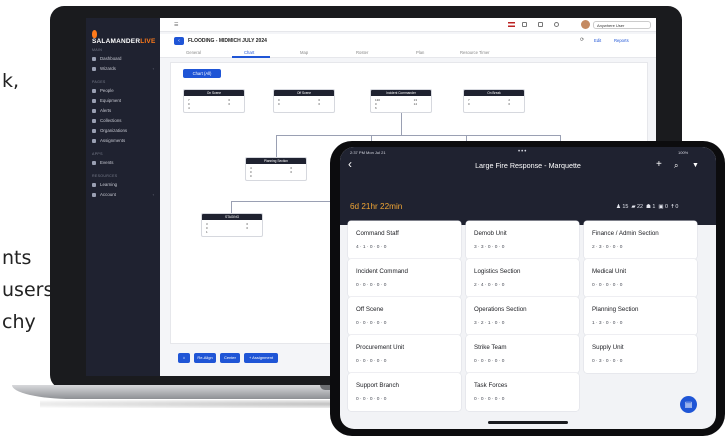 This screenshot has height=436, width=725. What do you see at coordinates (111, 58) in the screenshot?
I see `sidebar-item-label: Dashboard` at bounding box center [111, 58].